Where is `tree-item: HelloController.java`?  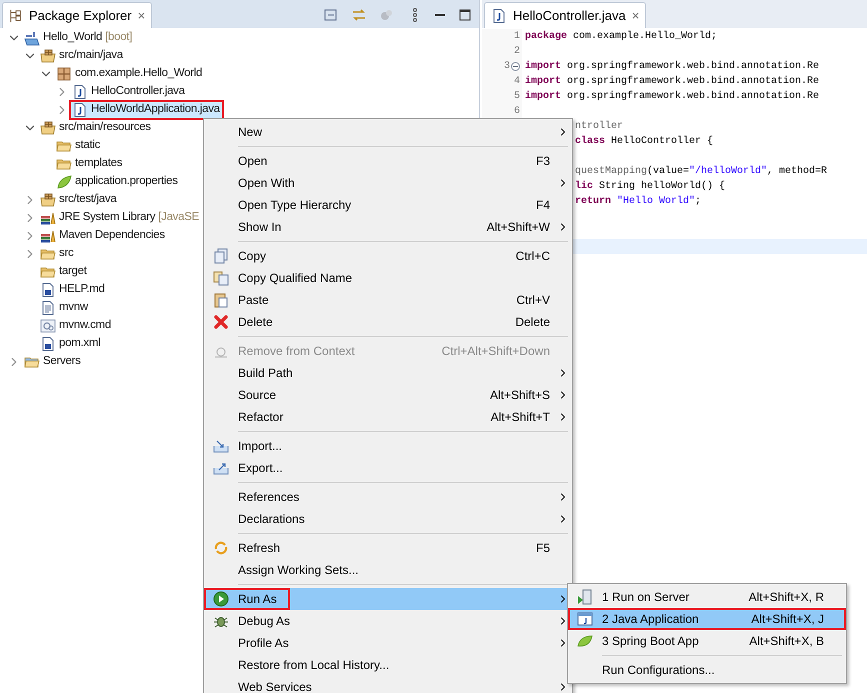
tree-item: HelloController.java is located at coordinates (129, 92).